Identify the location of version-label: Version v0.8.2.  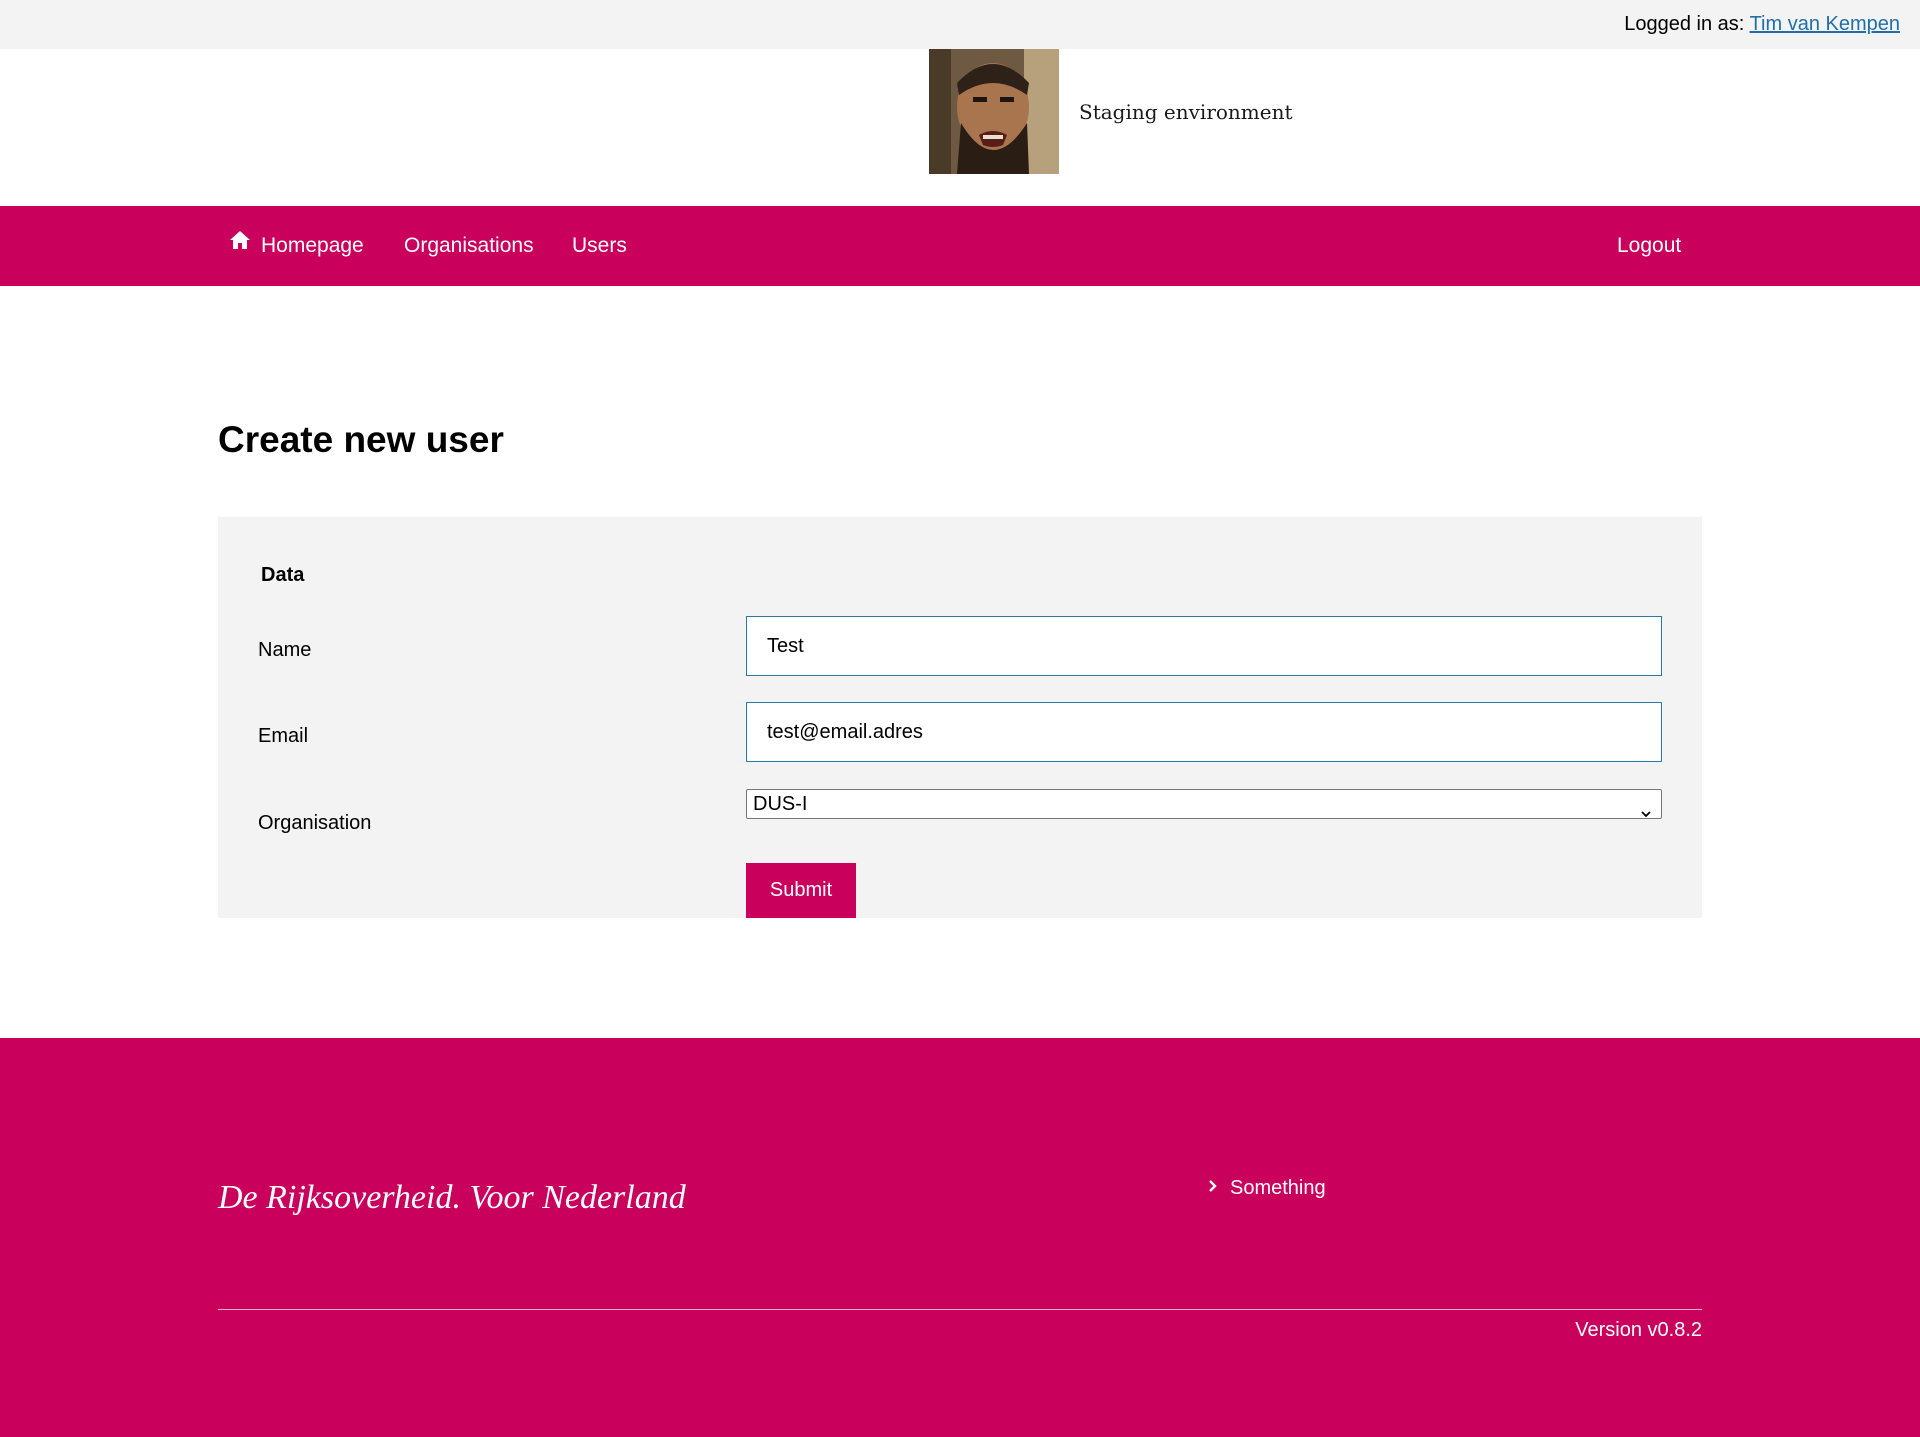
(1638, 1330).